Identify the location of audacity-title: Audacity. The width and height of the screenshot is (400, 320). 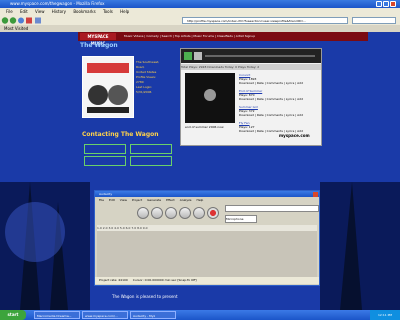
(106, 194).